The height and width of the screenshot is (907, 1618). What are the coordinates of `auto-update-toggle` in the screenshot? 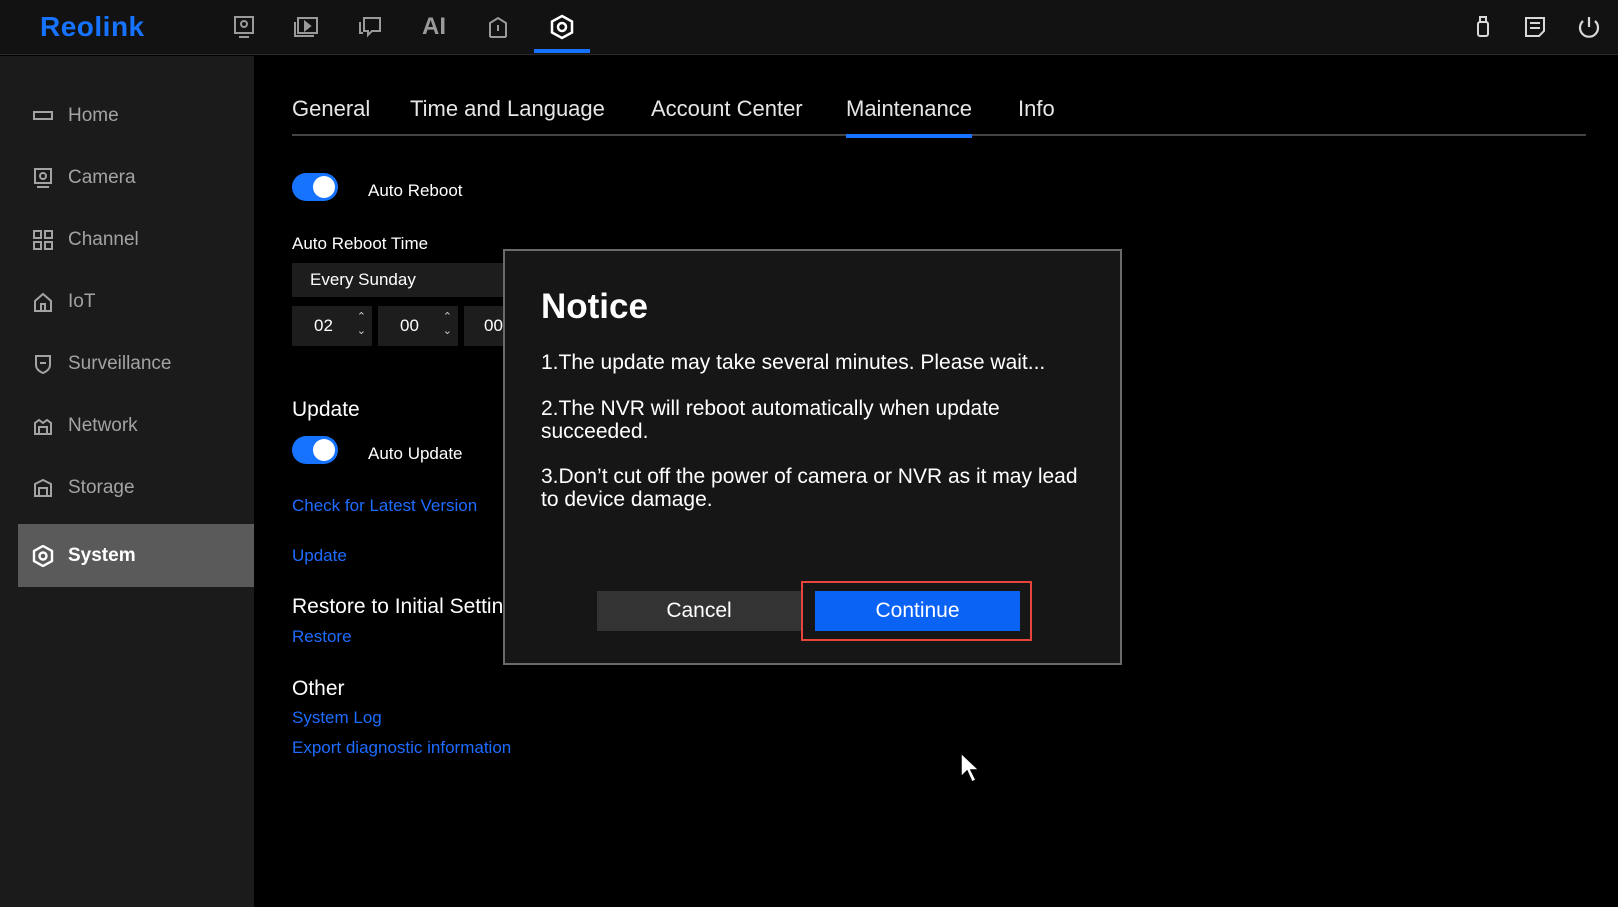 It's located at (315, 450).